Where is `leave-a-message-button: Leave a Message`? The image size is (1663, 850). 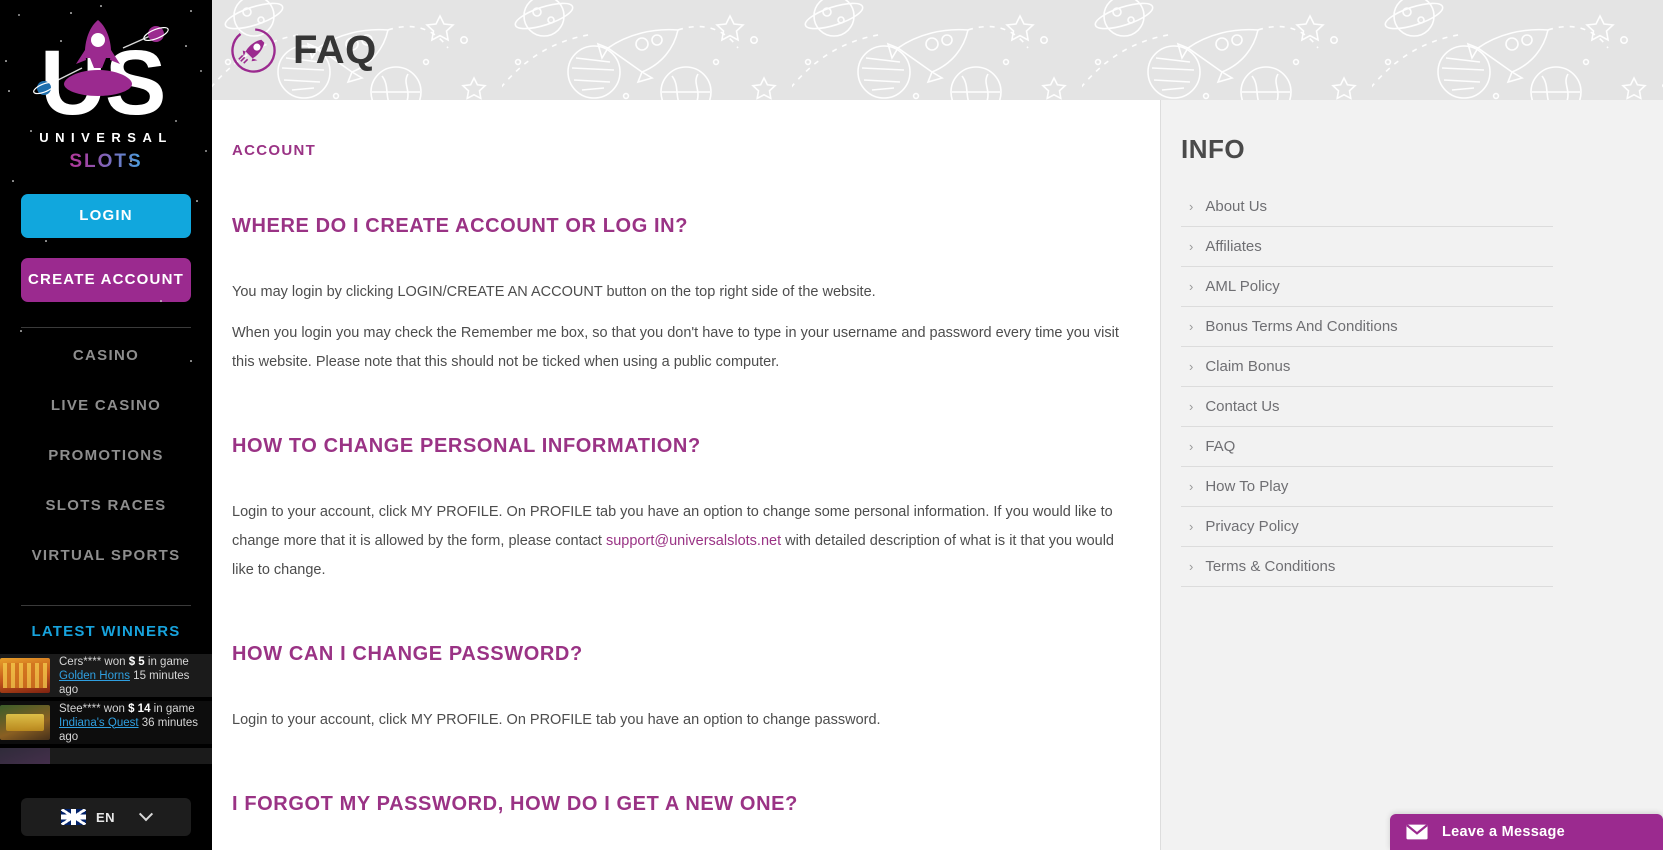 leave-a-message-button: Leave a Message is located at coordinates (1526, 832).